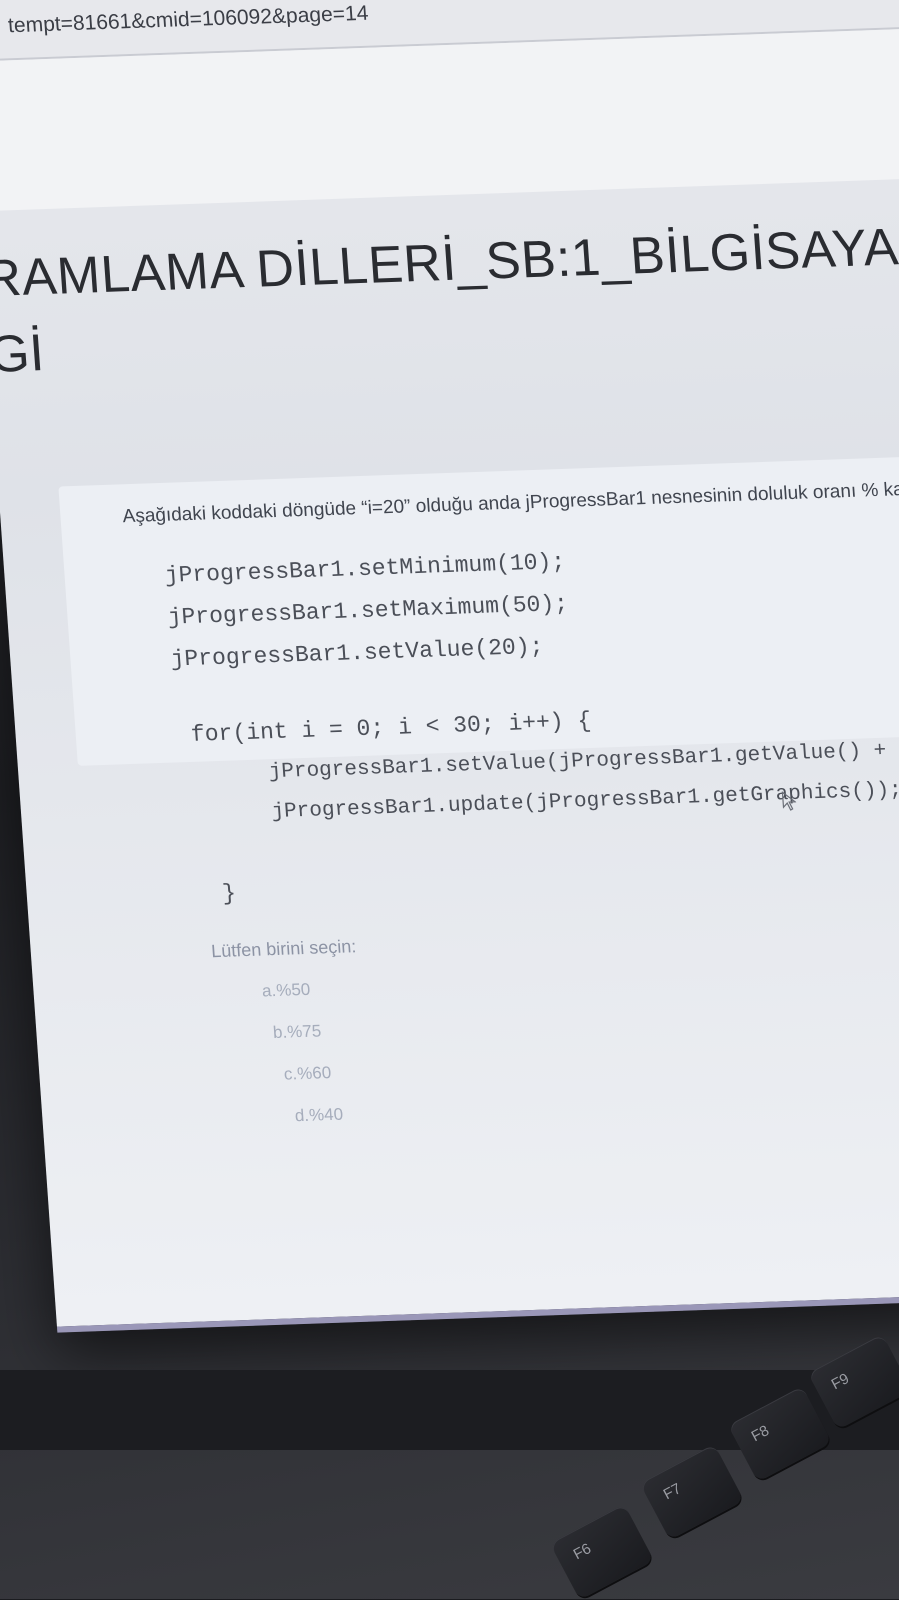 This screenshot has height=1600, width=899. I want to click on course-title: RAMLAMA DİLLERİ_SB:1_BİLGİSAYAR, so click(449, 262).